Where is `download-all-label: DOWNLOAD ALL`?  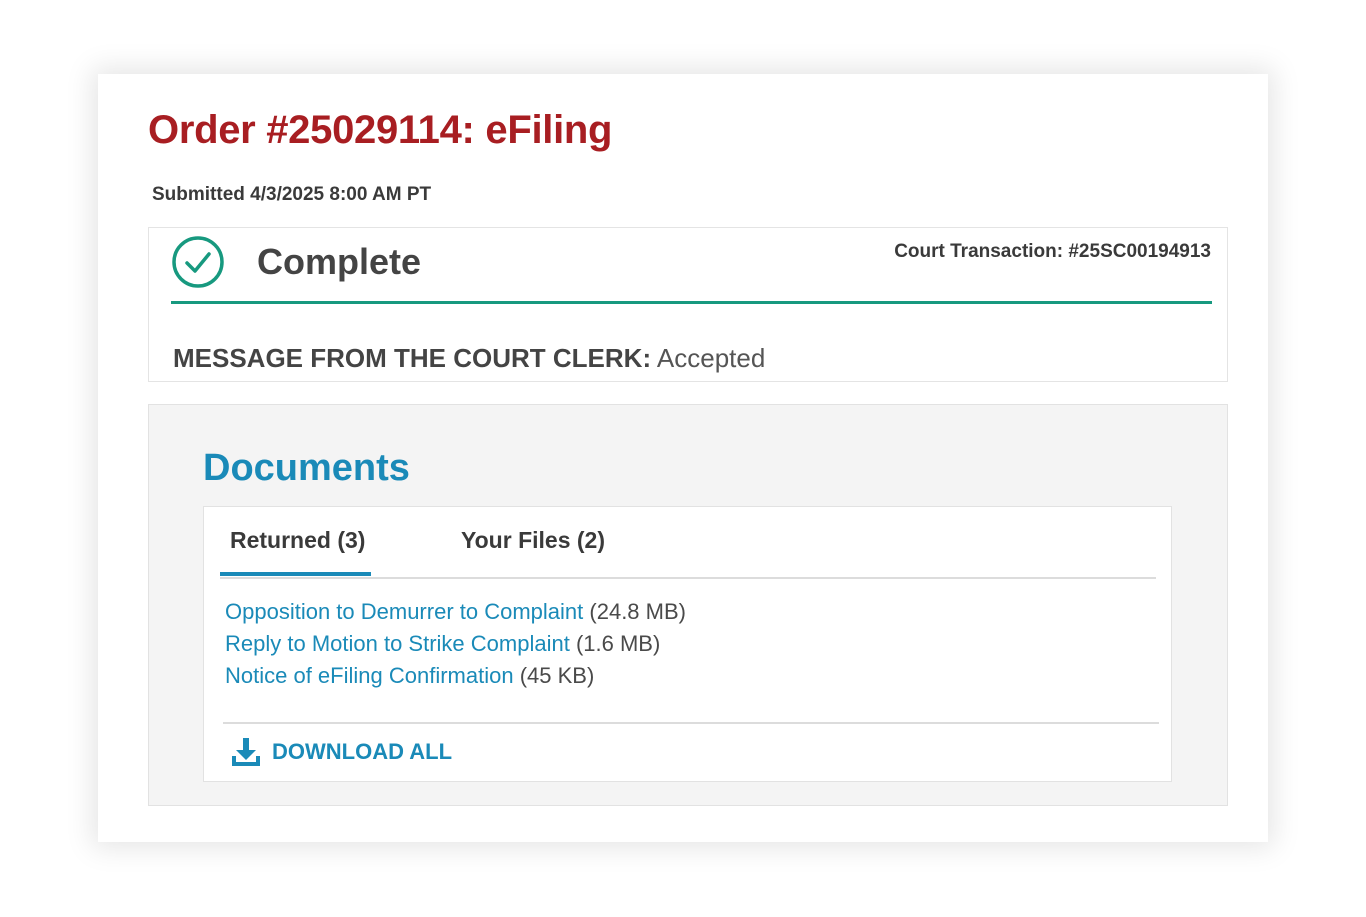
download-all-label: DOWNLOAD ALL is located at coordinates (362, 751).